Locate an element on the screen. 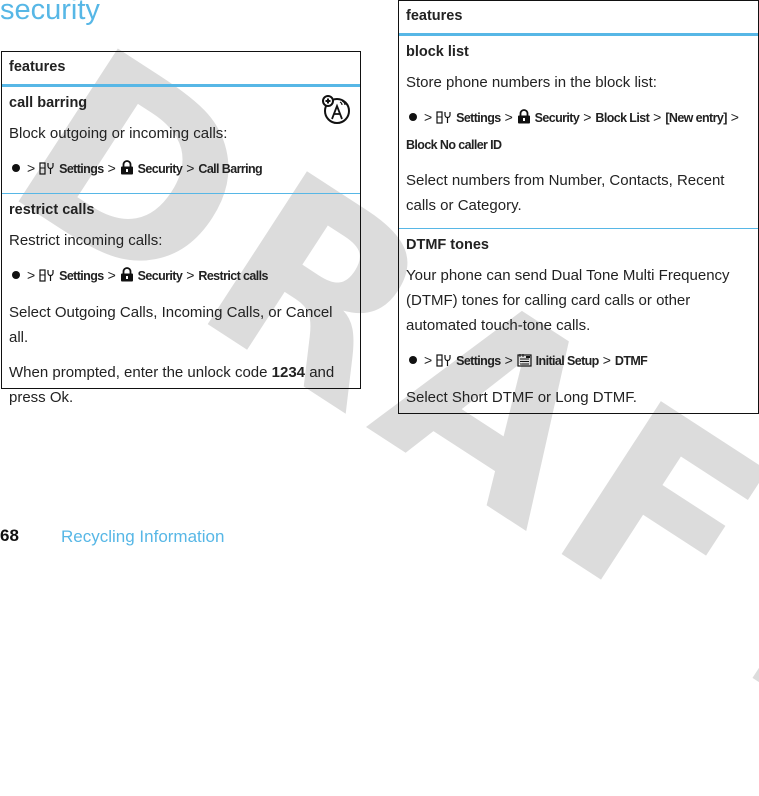 The image size is (759, 796). unlock-code: 1234 is located at coordinates (288, 372).